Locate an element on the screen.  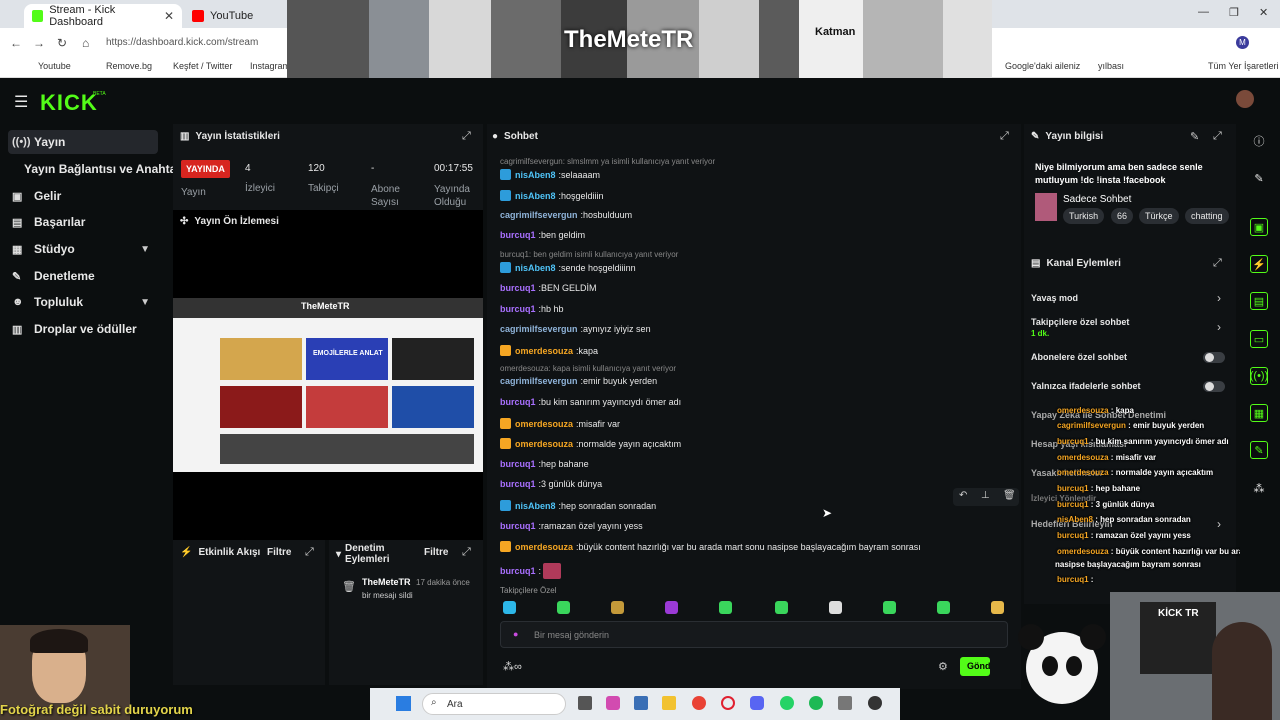
sidebar-item-studyo: ▦ Stüdyo ▼ is located at coordinates (87, 249).